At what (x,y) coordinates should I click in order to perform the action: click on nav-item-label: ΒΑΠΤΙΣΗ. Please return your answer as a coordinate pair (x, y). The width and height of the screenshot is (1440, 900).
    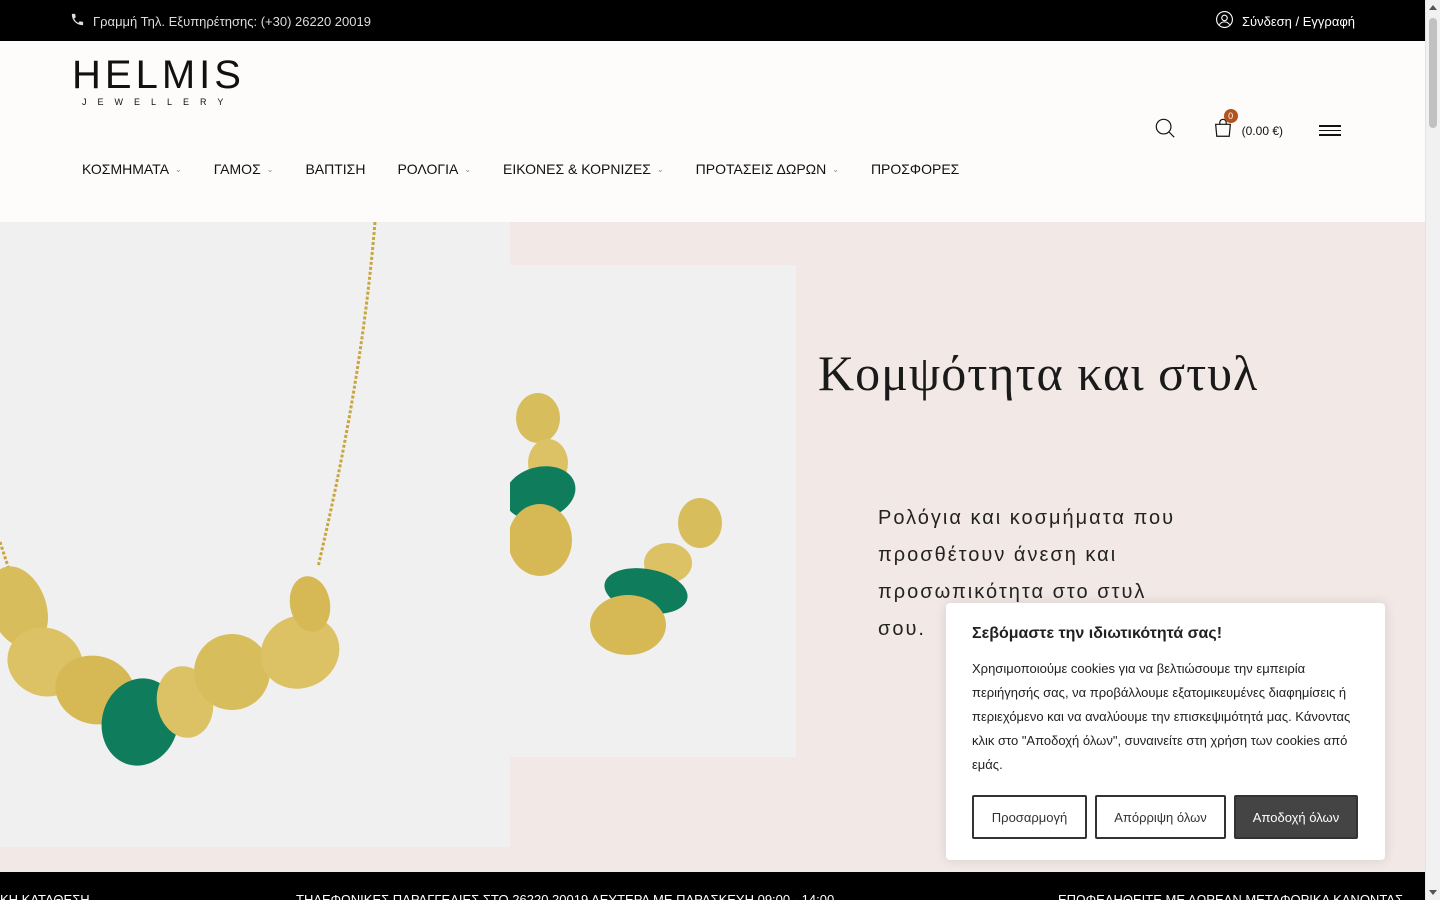
    Looking at the image, I should click on (335, 169).